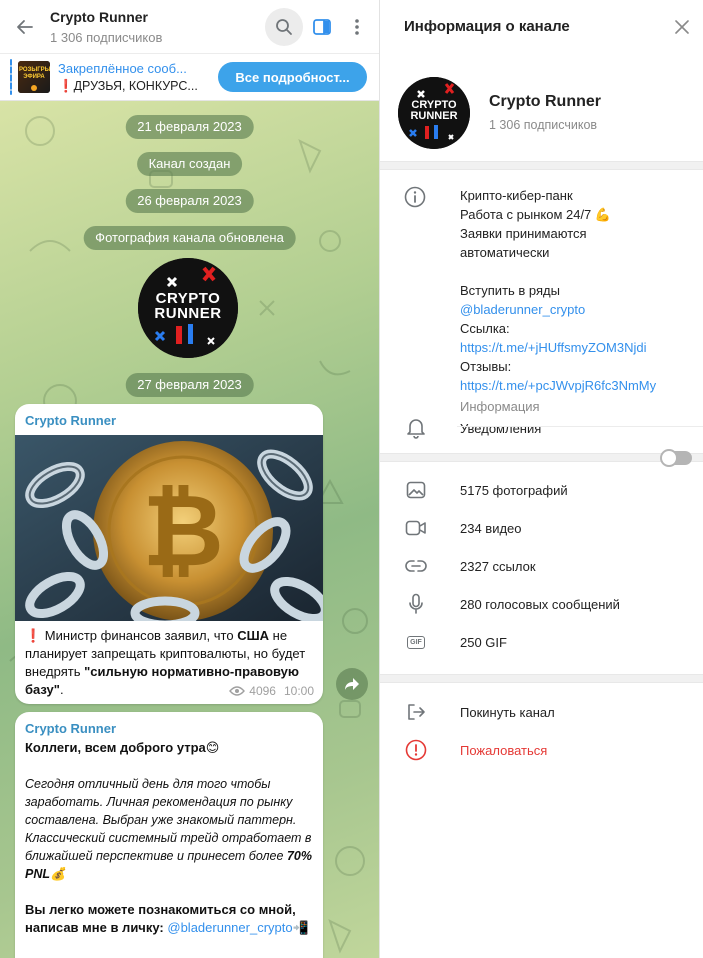  I want to click on description-line: Заявки принимаются, so click(523, 233).